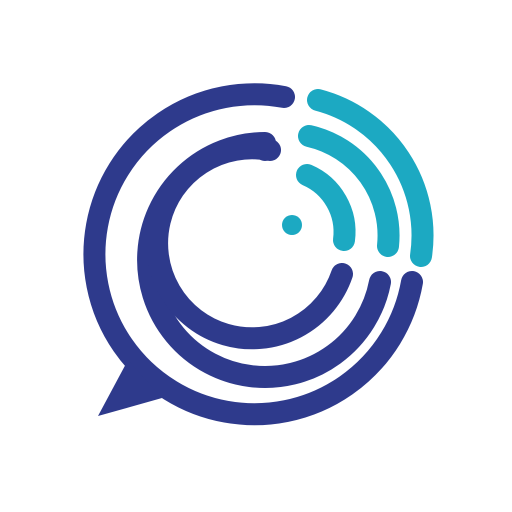 The width and height of the screenshot is (512, 512). Describe the element at coordinates (326, 207) in the screenshot. I see `signal-wave-inner` at that location.